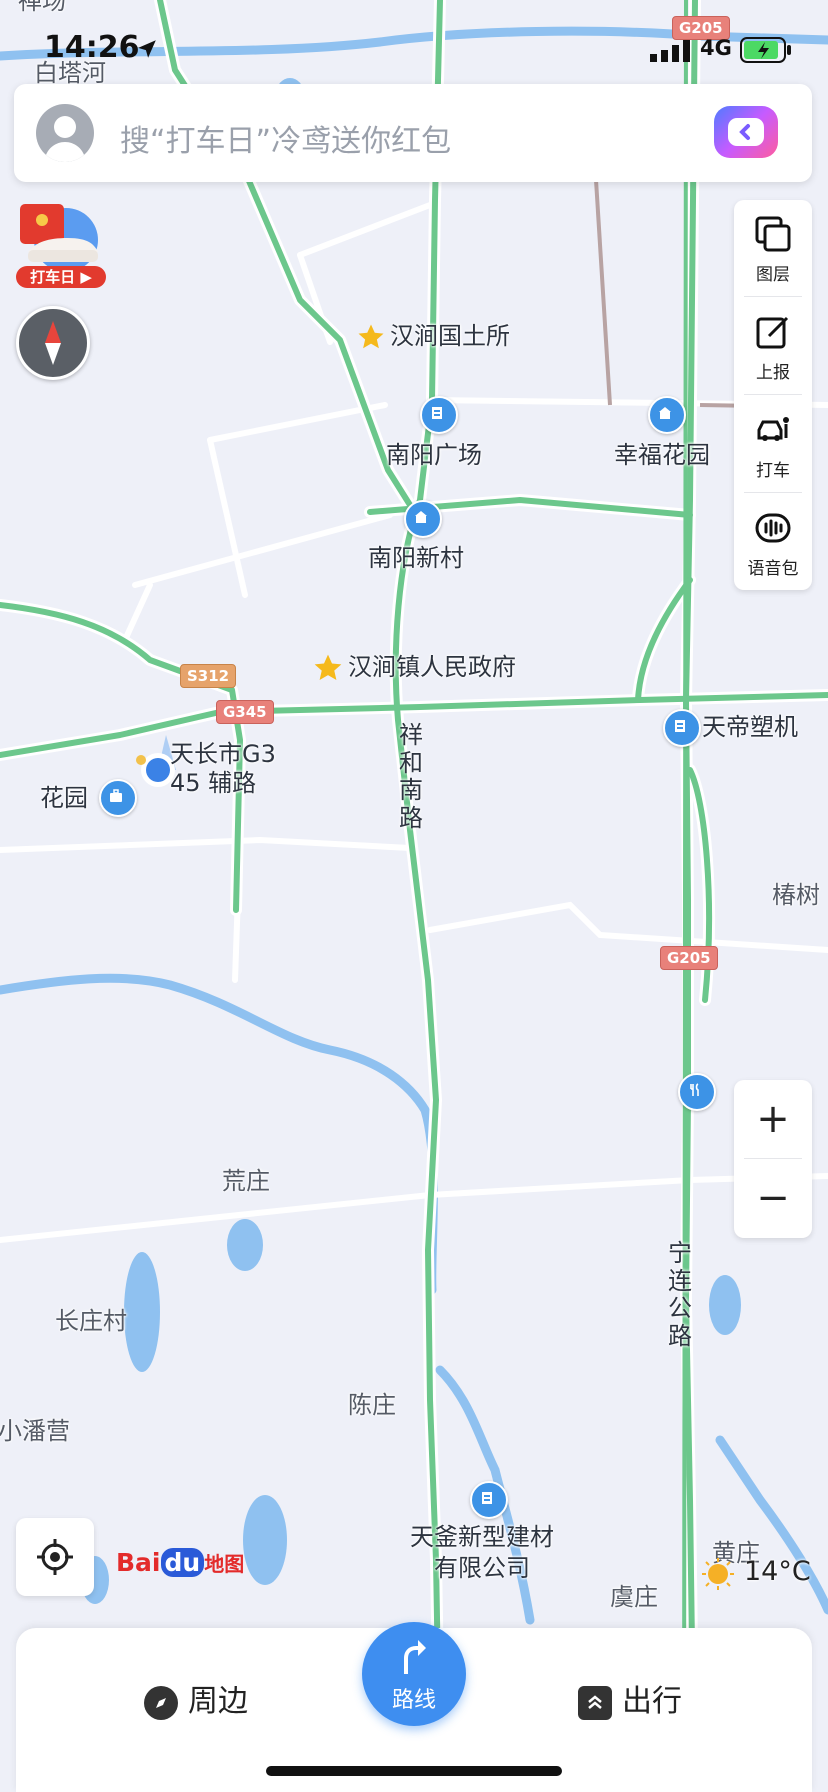 The height and width of the screenshot is (1792, 828). I want to click on place-label-chenzhuang: 陈庄, so click(372, 1405).